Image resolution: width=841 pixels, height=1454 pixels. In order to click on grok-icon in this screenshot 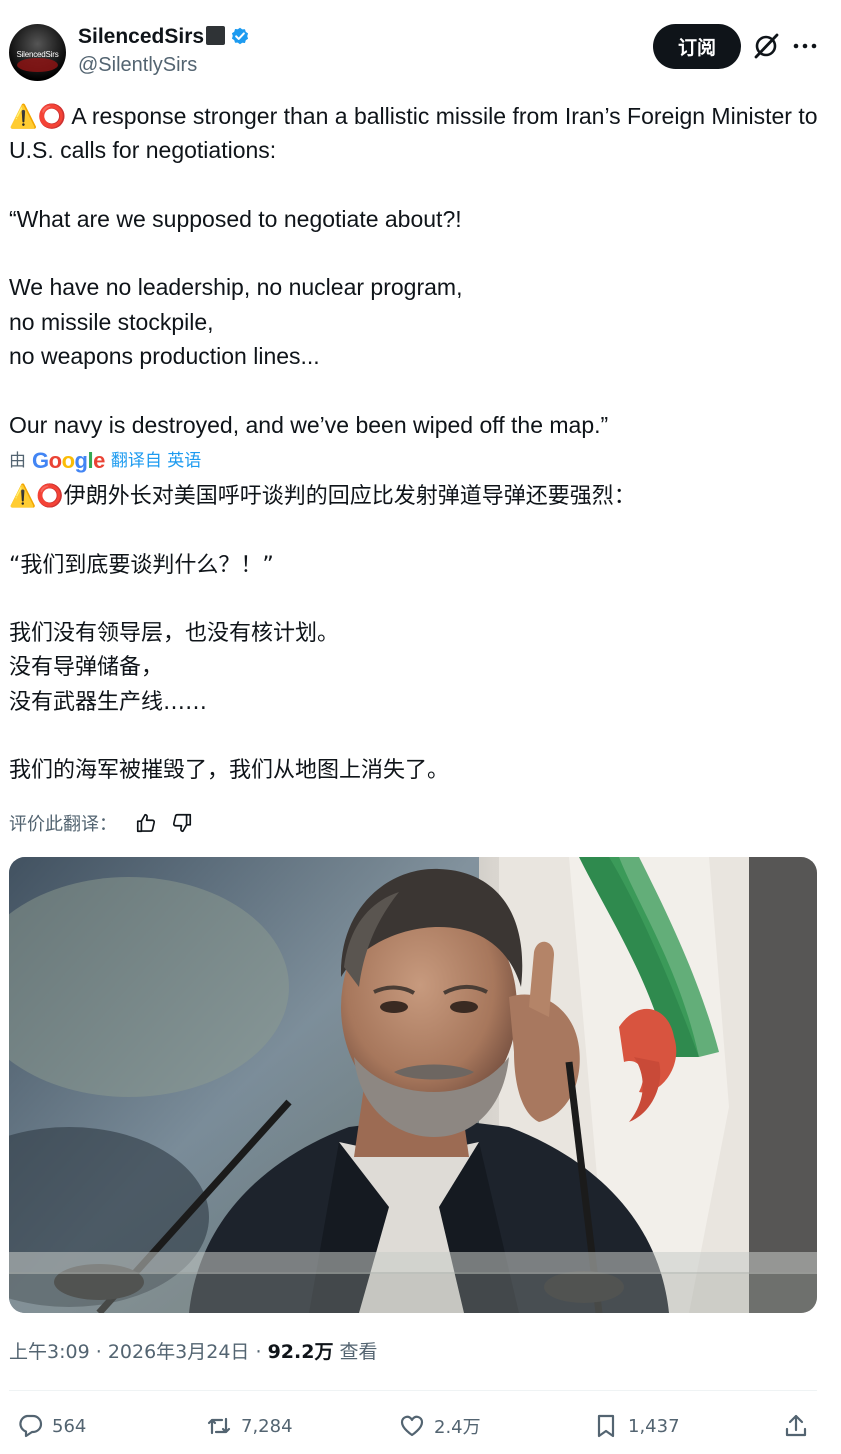, I will do `click(766, 46)`.